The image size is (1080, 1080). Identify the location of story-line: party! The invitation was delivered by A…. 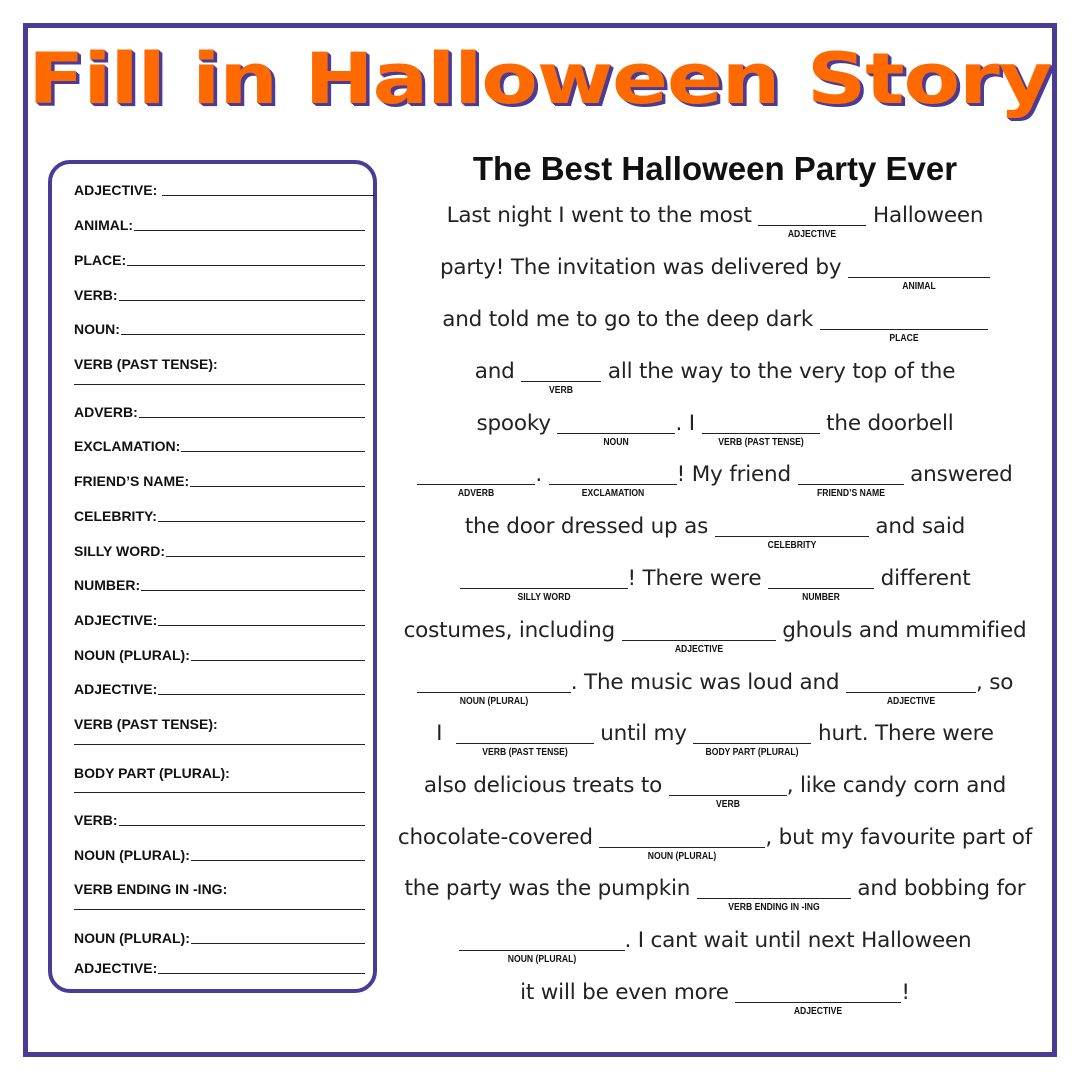
(715, 273).